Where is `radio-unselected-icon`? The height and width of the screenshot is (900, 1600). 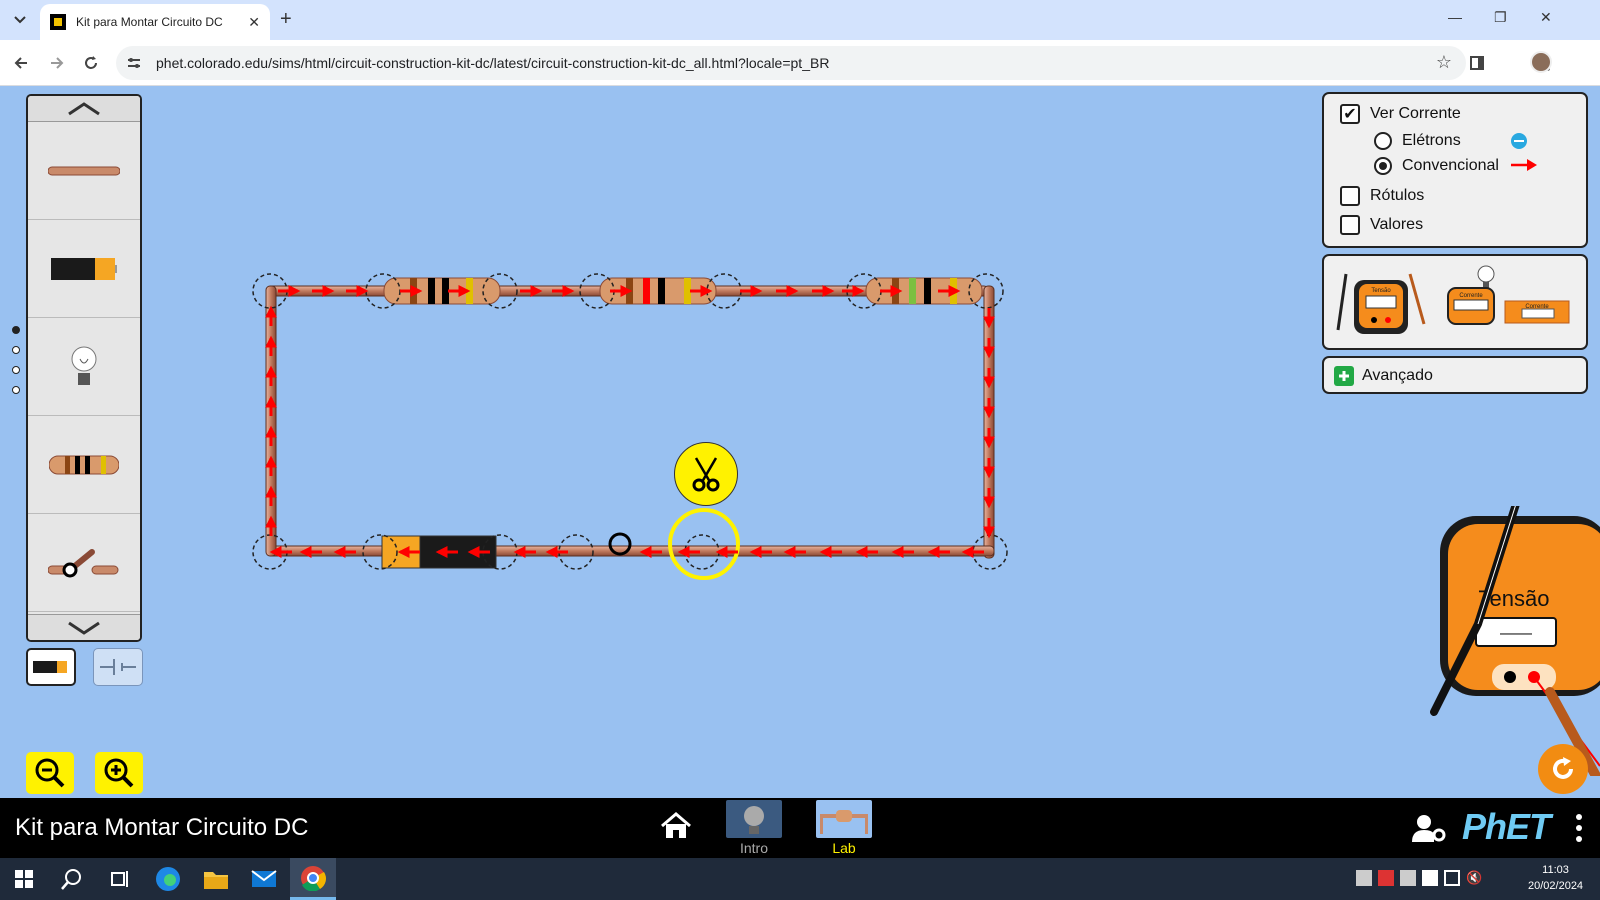 radio-unselected-icon is located at coordinates (1383, 141).